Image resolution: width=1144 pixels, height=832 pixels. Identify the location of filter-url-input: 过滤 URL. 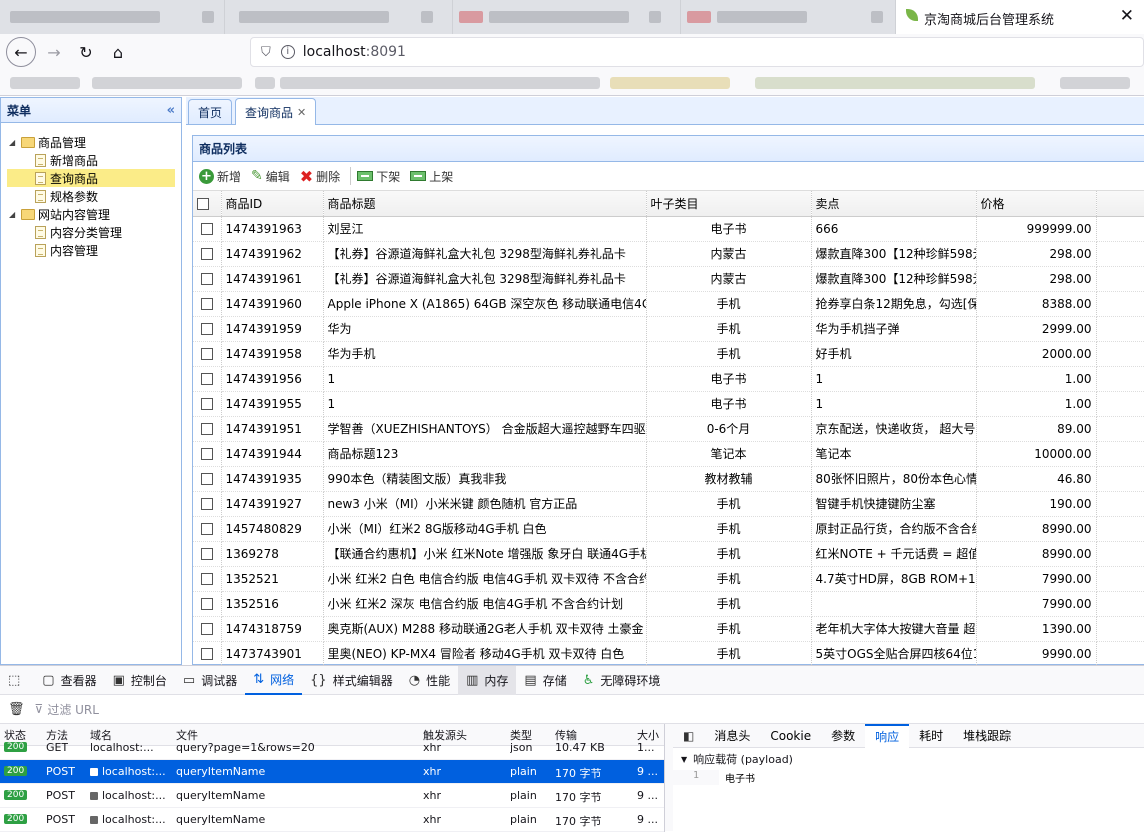
(73, 709).